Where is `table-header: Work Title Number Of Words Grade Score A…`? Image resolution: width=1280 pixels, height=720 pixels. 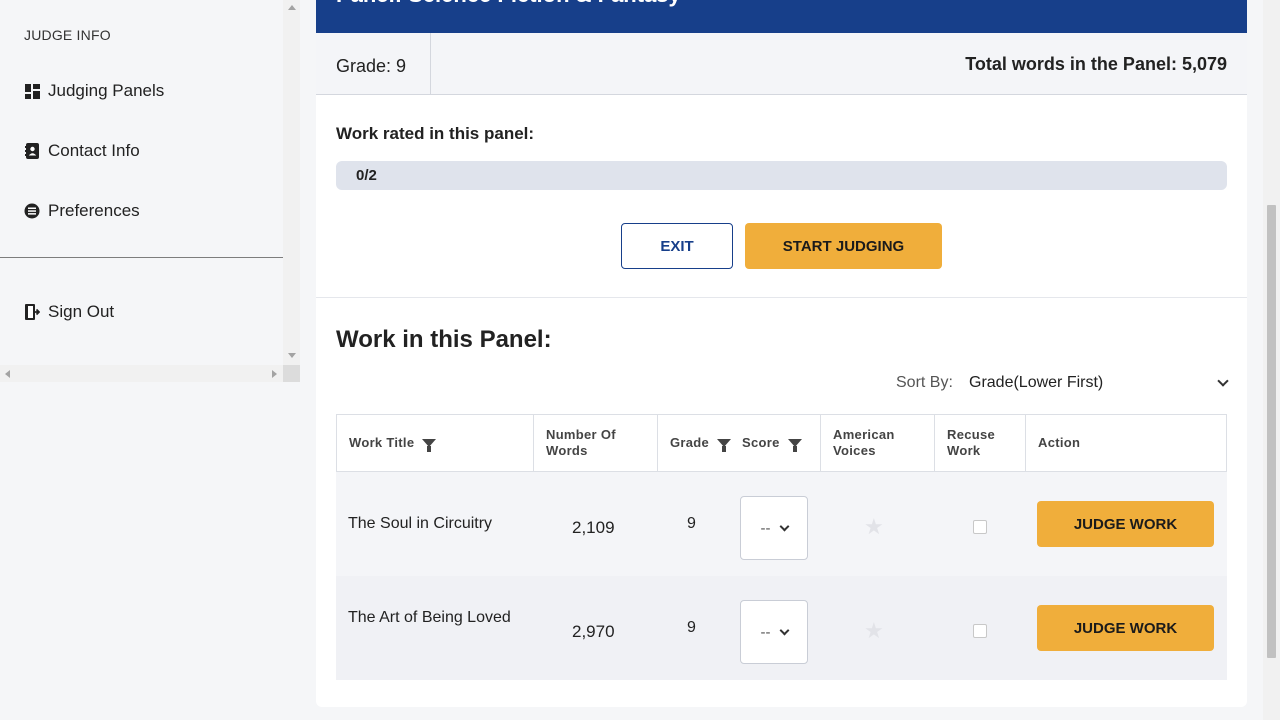 table-header: Work Title Number Of Words Grade Score A… is located at coordinates (781, 443).